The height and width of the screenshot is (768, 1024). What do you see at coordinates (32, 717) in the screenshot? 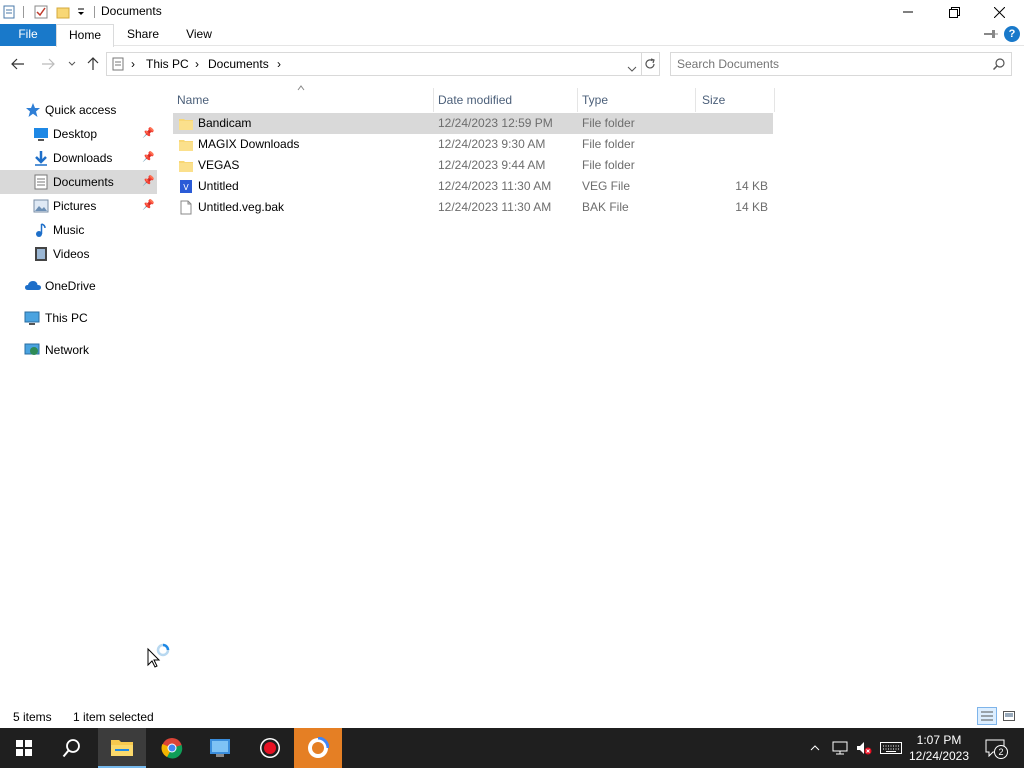
I see `item-count: 5 items` at bounding box center [32, 717].